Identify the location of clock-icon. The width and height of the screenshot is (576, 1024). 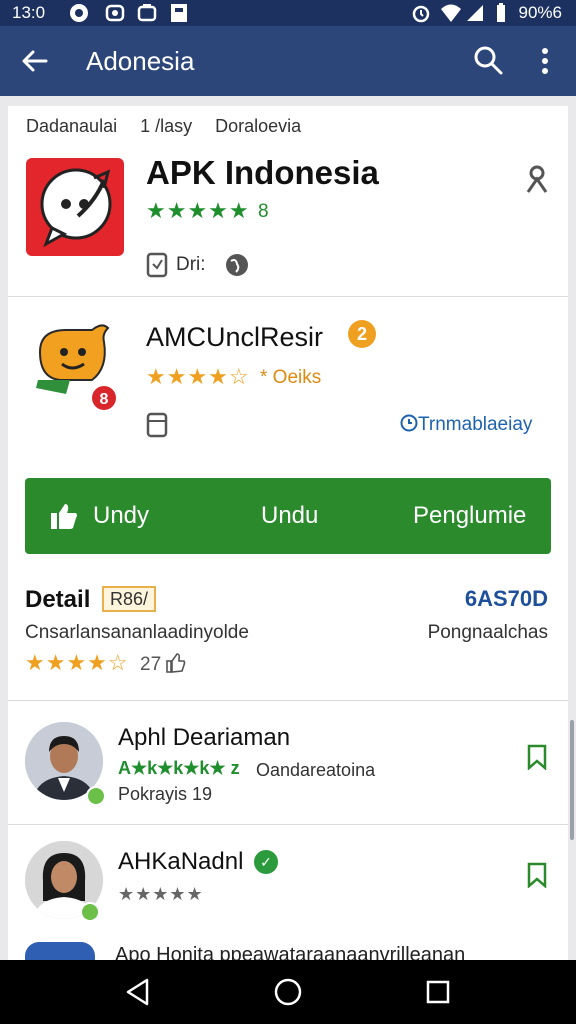
(409, 423).